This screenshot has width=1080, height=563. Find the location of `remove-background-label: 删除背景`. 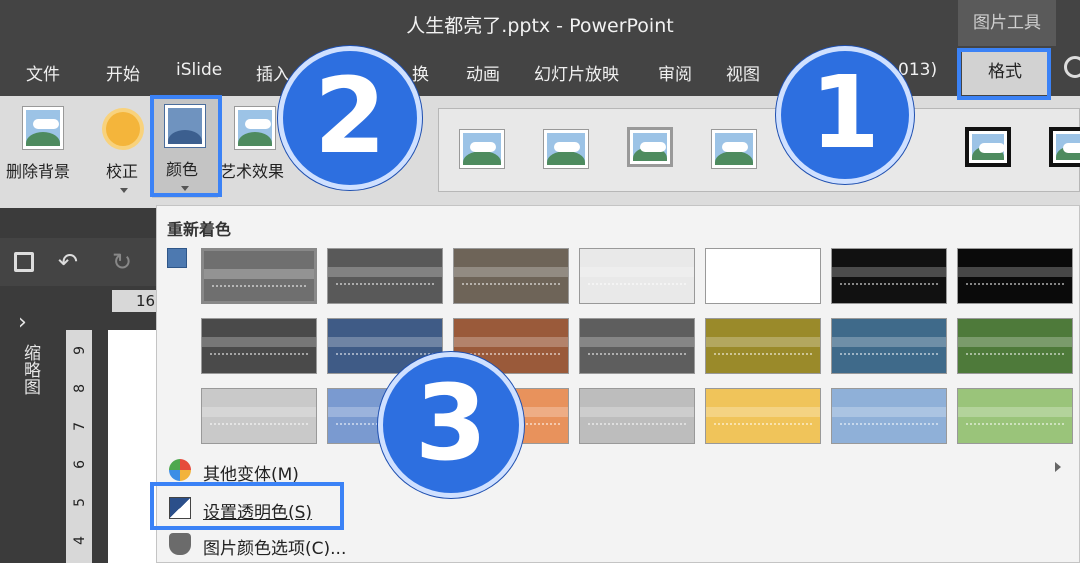

remove-background-label: 删除背景 is located at coordinates (38, 171).